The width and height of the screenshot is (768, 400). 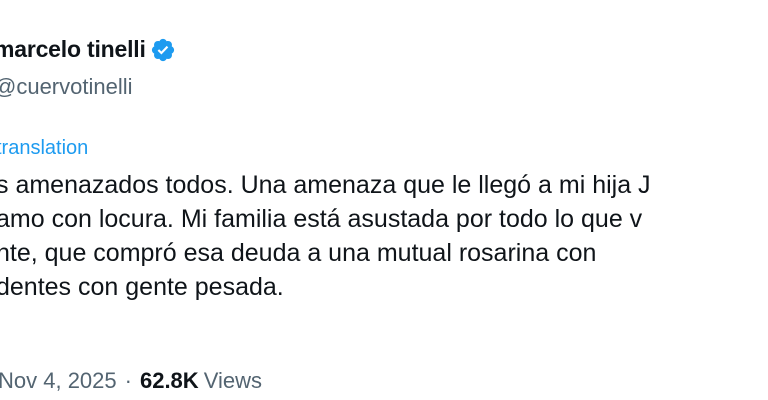 What do you see at coordinates (58, 381) in the screenshot?
I see `tweet-timestamp: Nov 4, 2025` at bounding box center [58, 381].